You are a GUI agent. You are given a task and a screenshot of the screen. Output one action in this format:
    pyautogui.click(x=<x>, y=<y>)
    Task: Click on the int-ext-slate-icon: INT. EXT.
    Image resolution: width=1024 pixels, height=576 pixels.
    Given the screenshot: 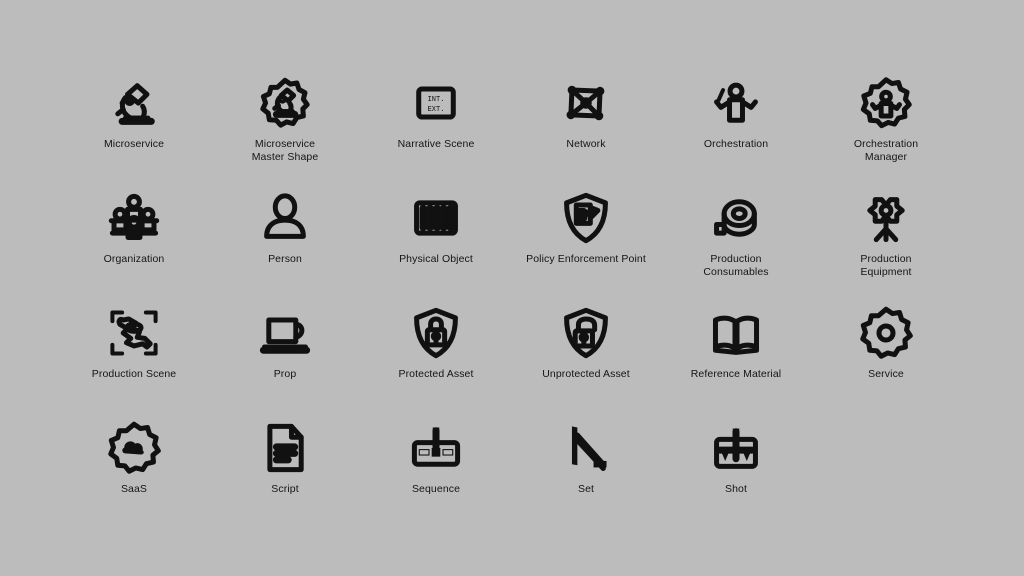 What is the action you would take?
    pyautogui.click(x=436, y=103)
    